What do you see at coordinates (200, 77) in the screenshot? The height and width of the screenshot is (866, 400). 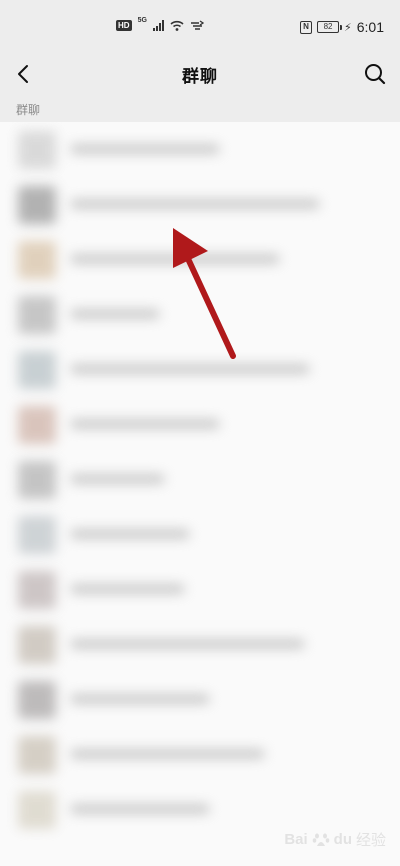 I see `page-title: 群聊` at bounding box center [200, 77].